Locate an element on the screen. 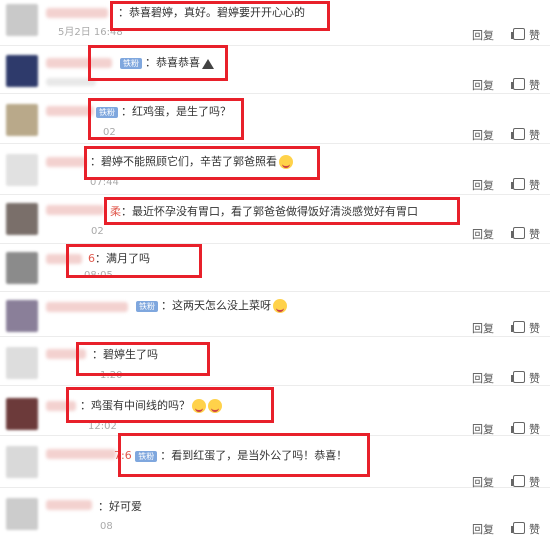  username-fragment: 6 is located at coordinates (91, 258).